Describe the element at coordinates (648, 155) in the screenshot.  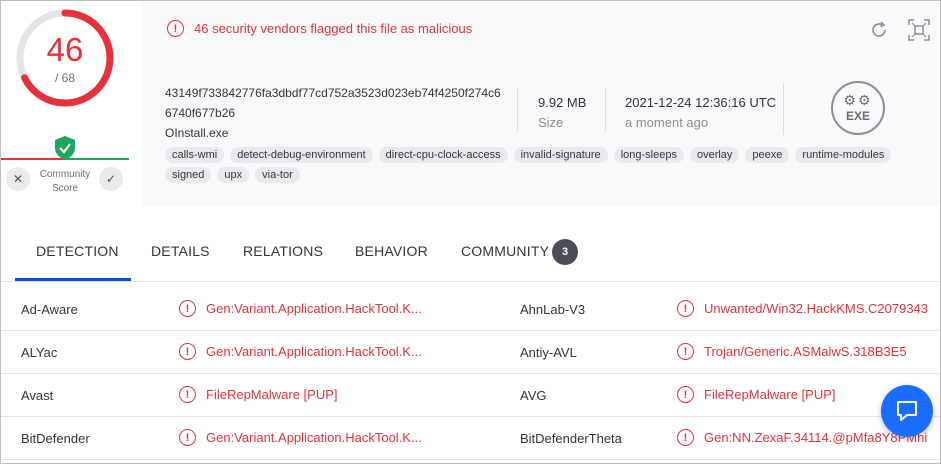
I see `tag-chip: long-sleeps` at that location.